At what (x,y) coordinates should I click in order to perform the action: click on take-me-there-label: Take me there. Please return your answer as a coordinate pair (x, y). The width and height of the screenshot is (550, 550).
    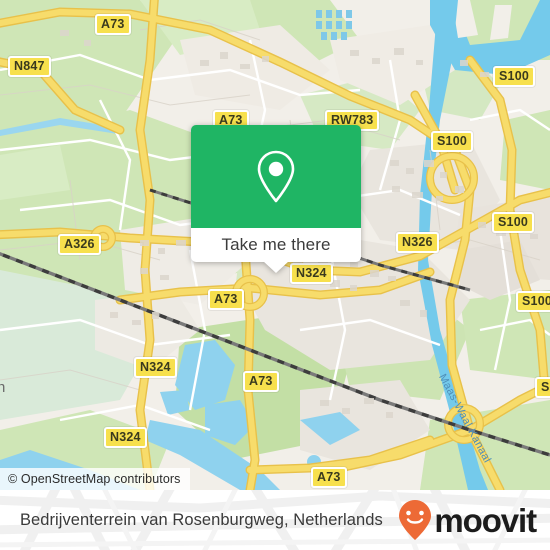
    Looking at the image, I should click on (276, 244).